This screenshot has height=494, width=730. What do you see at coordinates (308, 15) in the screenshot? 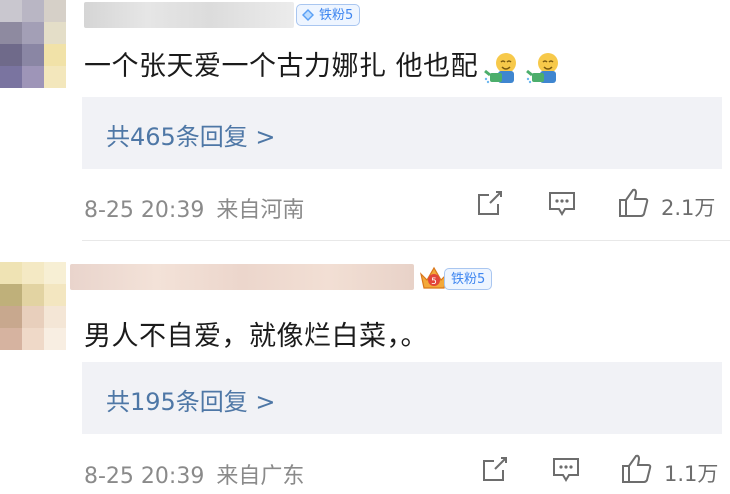
I see `diamond-icon` at bounding box center [308, 15].